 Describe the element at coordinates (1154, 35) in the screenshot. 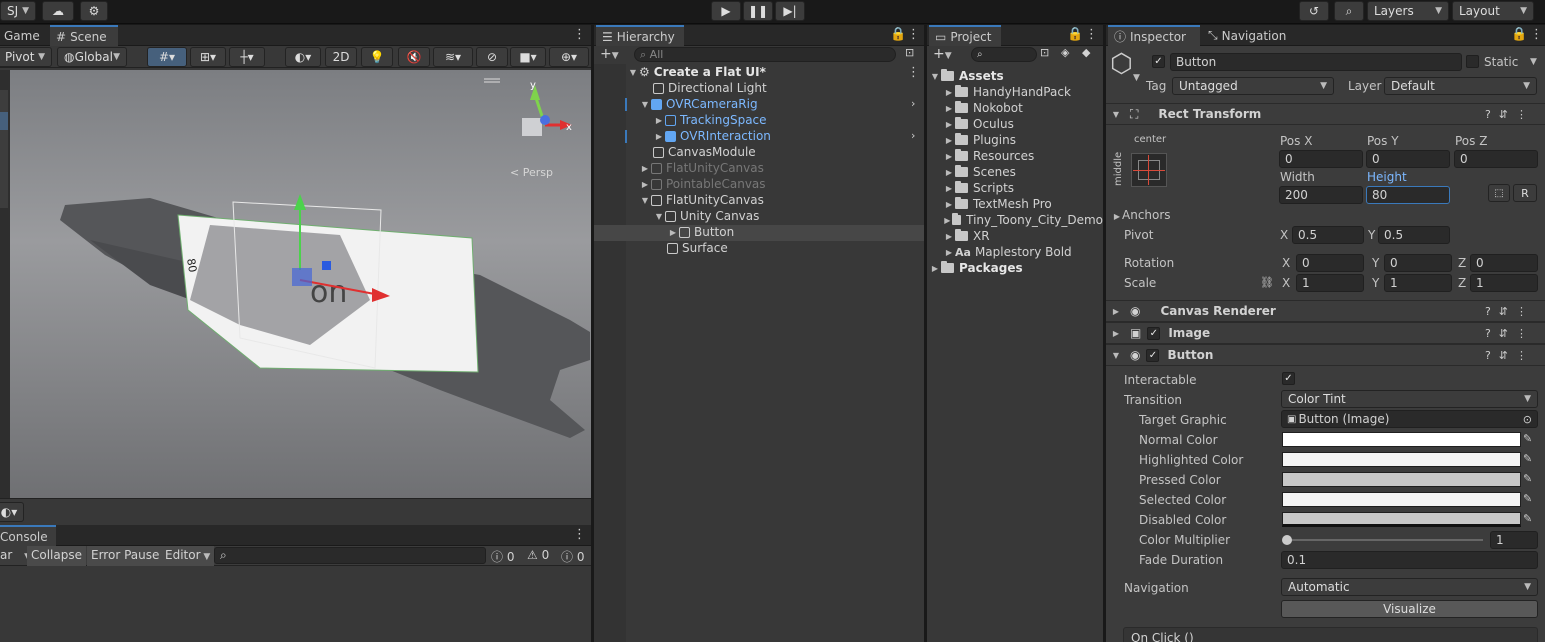

I see `tab-inspector: ⓘ Inspector` at that location.